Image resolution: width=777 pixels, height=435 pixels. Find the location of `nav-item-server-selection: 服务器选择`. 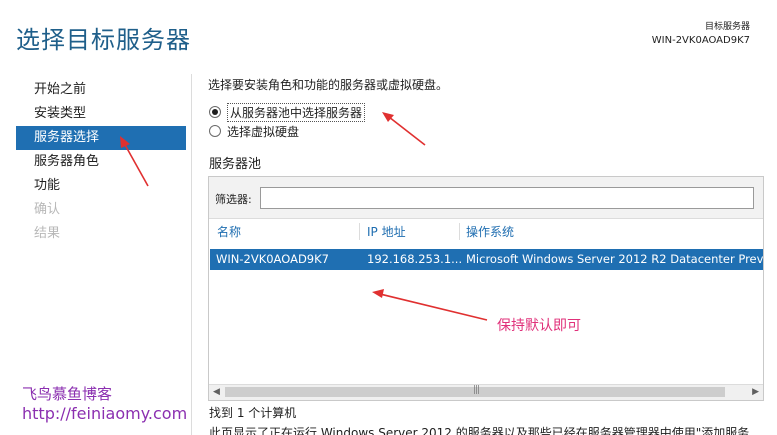

nav-item-server-selection: 服务器选择 is located at coordinates (101, 138).